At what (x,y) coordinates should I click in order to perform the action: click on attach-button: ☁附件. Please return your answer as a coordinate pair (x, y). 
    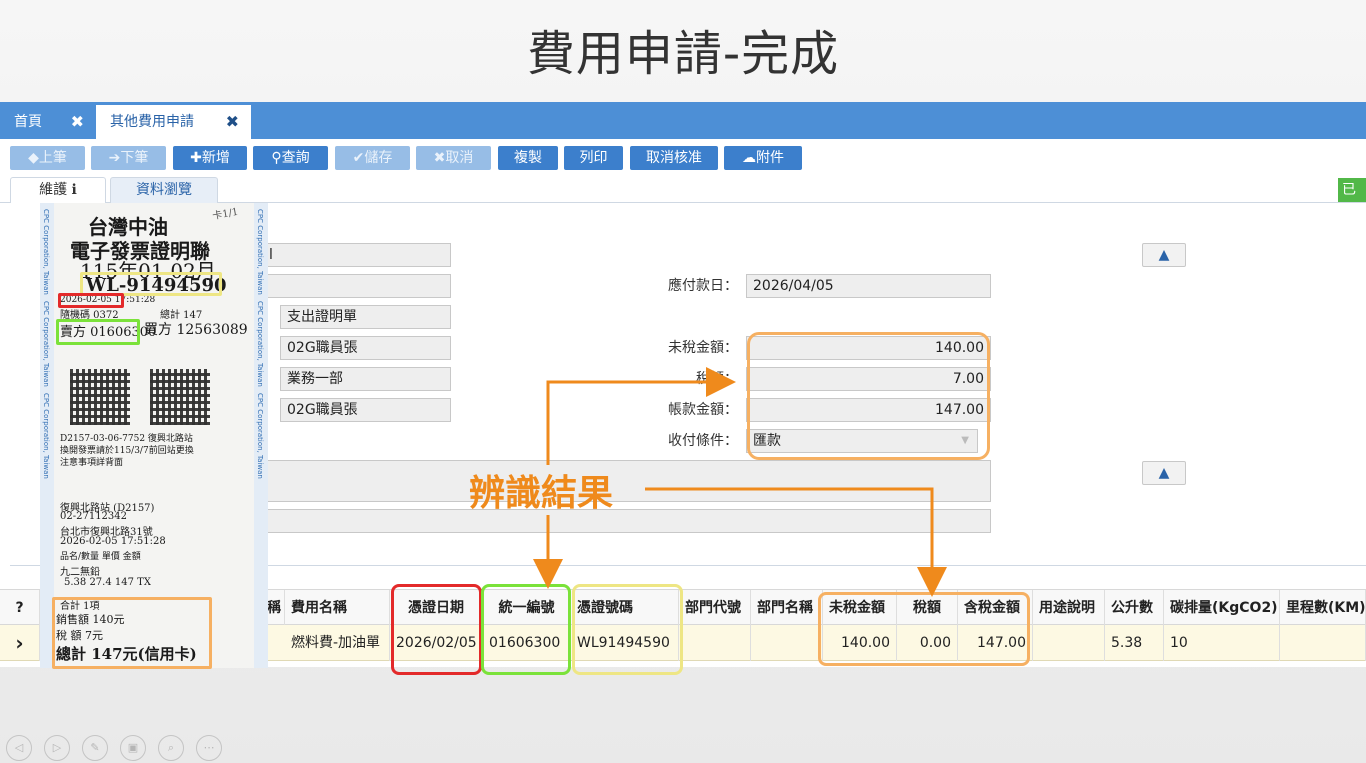
    Looking at the image, I should click on (763, 158).